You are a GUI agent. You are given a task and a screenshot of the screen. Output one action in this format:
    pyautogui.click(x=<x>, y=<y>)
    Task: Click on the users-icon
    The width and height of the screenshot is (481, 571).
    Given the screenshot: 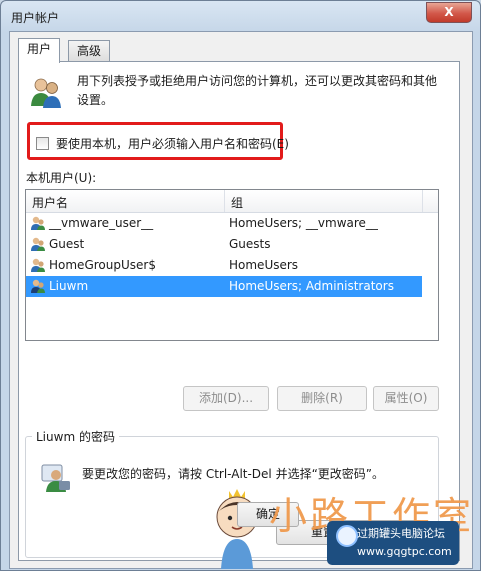 What is the action you would take?
    pyautogui.click(x=46, y=93)
    